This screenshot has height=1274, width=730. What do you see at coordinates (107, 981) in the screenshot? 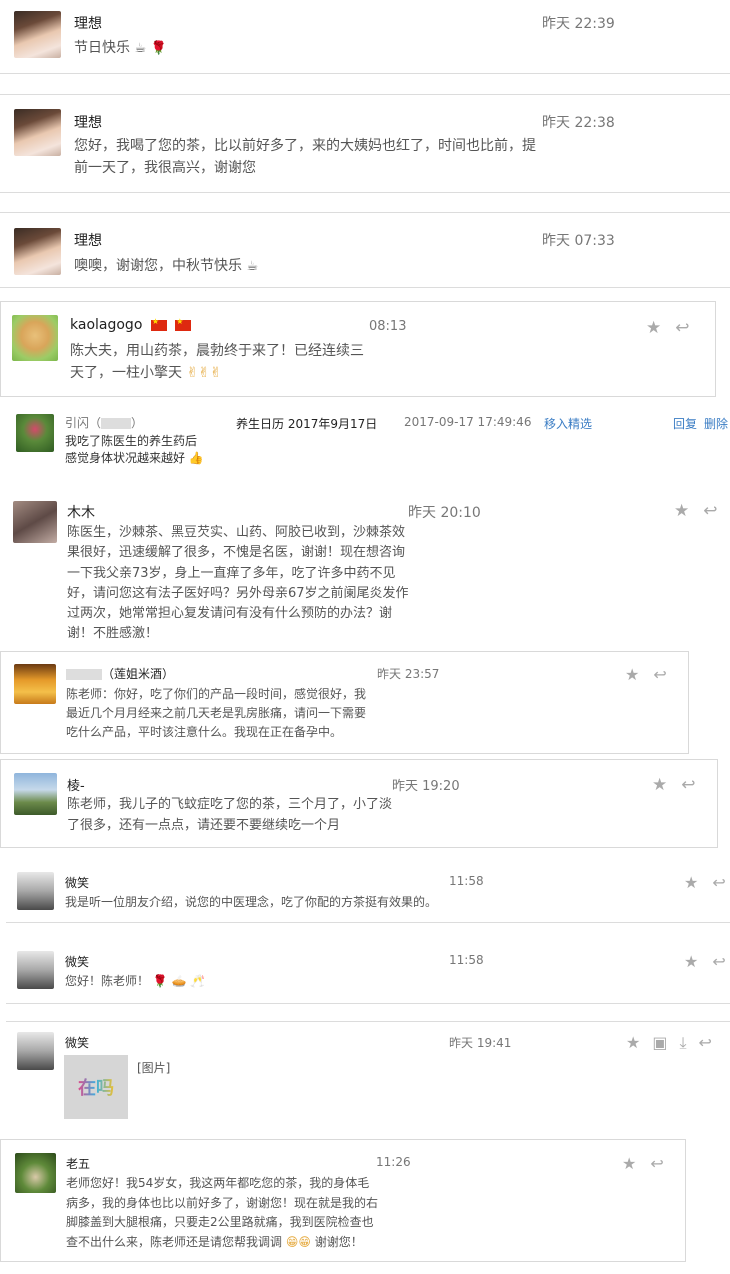
I see `message-body: 您好！陈老师！` at bounding box center [107, 981].